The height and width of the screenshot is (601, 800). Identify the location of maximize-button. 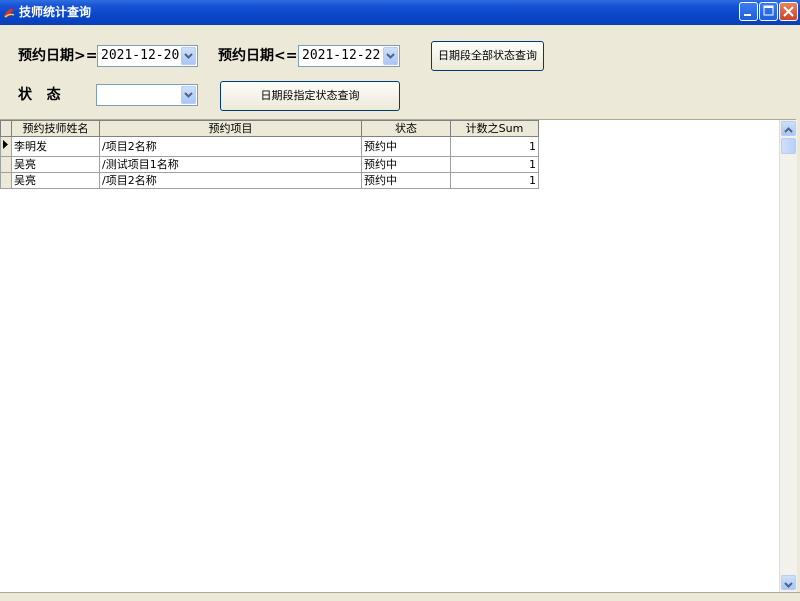
(768, 11).